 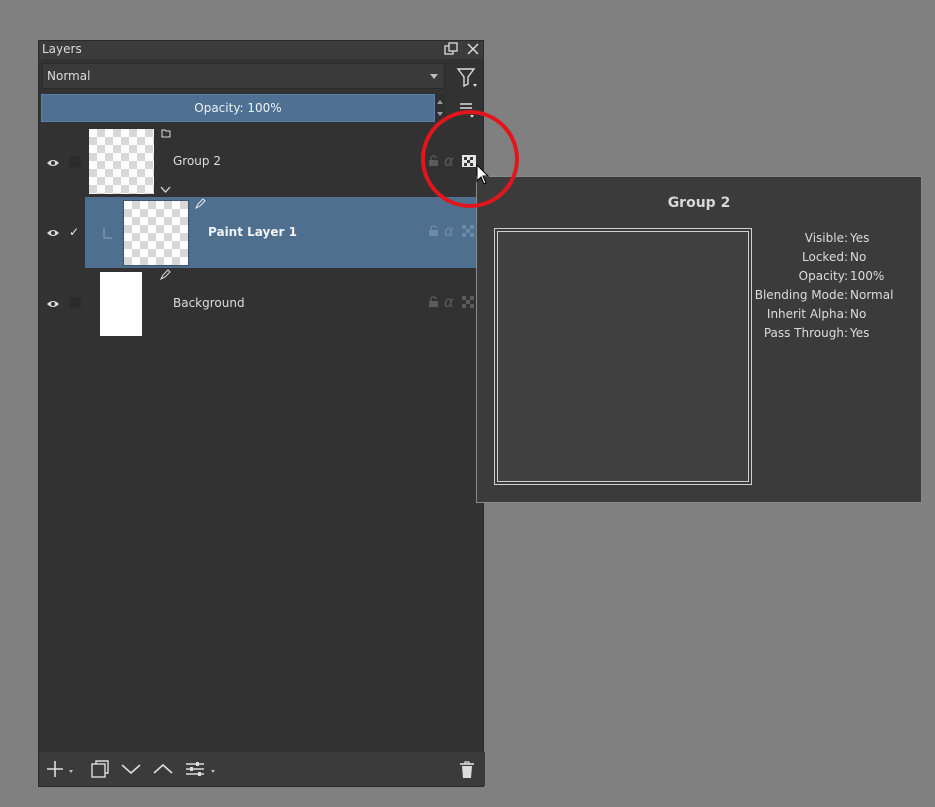 I want to click on opacity-slider: Opacity: 100%, so click(x=238, y=108).